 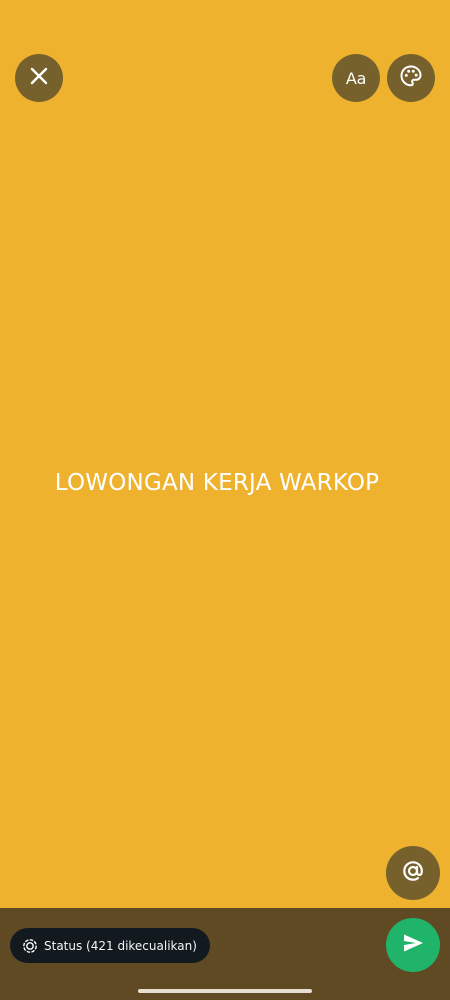 What do you see at coordinates (120, 945) in the screenshot?
I see `status-audience-label: Status (421 dikecualikan)` at bounding box center [120, 945].